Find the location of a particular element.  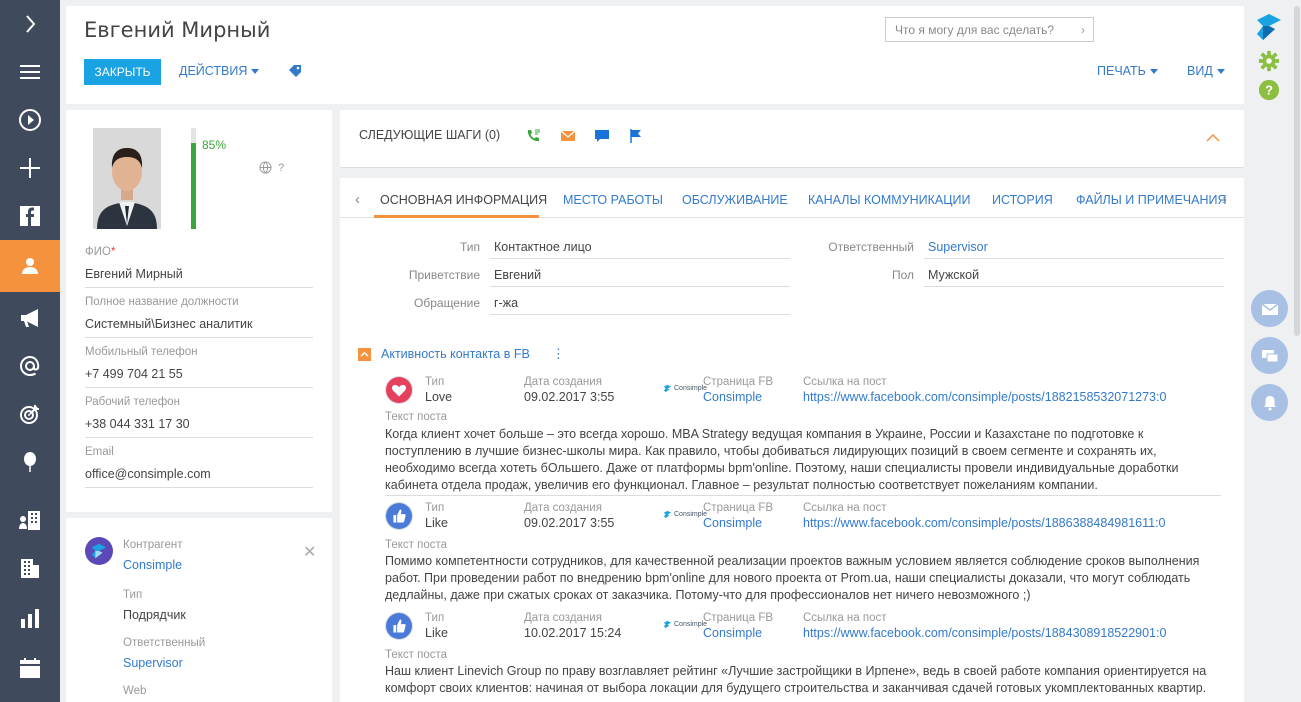

account-web-field: Web is located at coordinates (134, 691).